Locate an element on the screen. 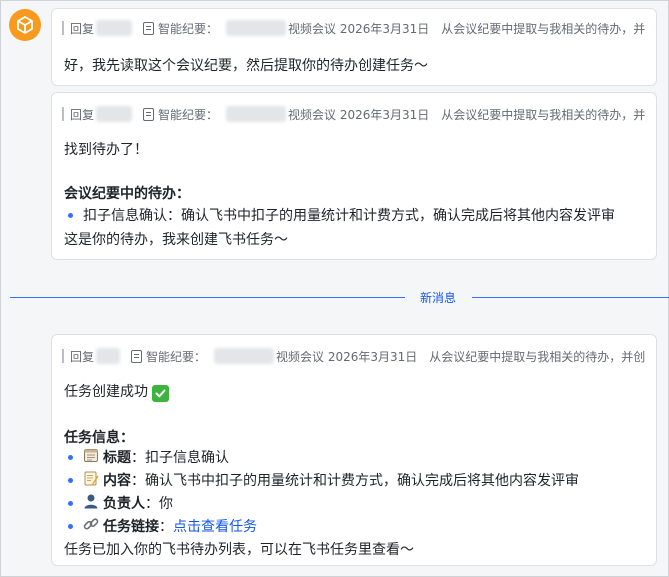 This screenshot has width=669, height=577. field-value: 确认飞书中扣子的用量统计和计费方式，确认完成后将其他内容发评审 is located at coordinates (362, 481).